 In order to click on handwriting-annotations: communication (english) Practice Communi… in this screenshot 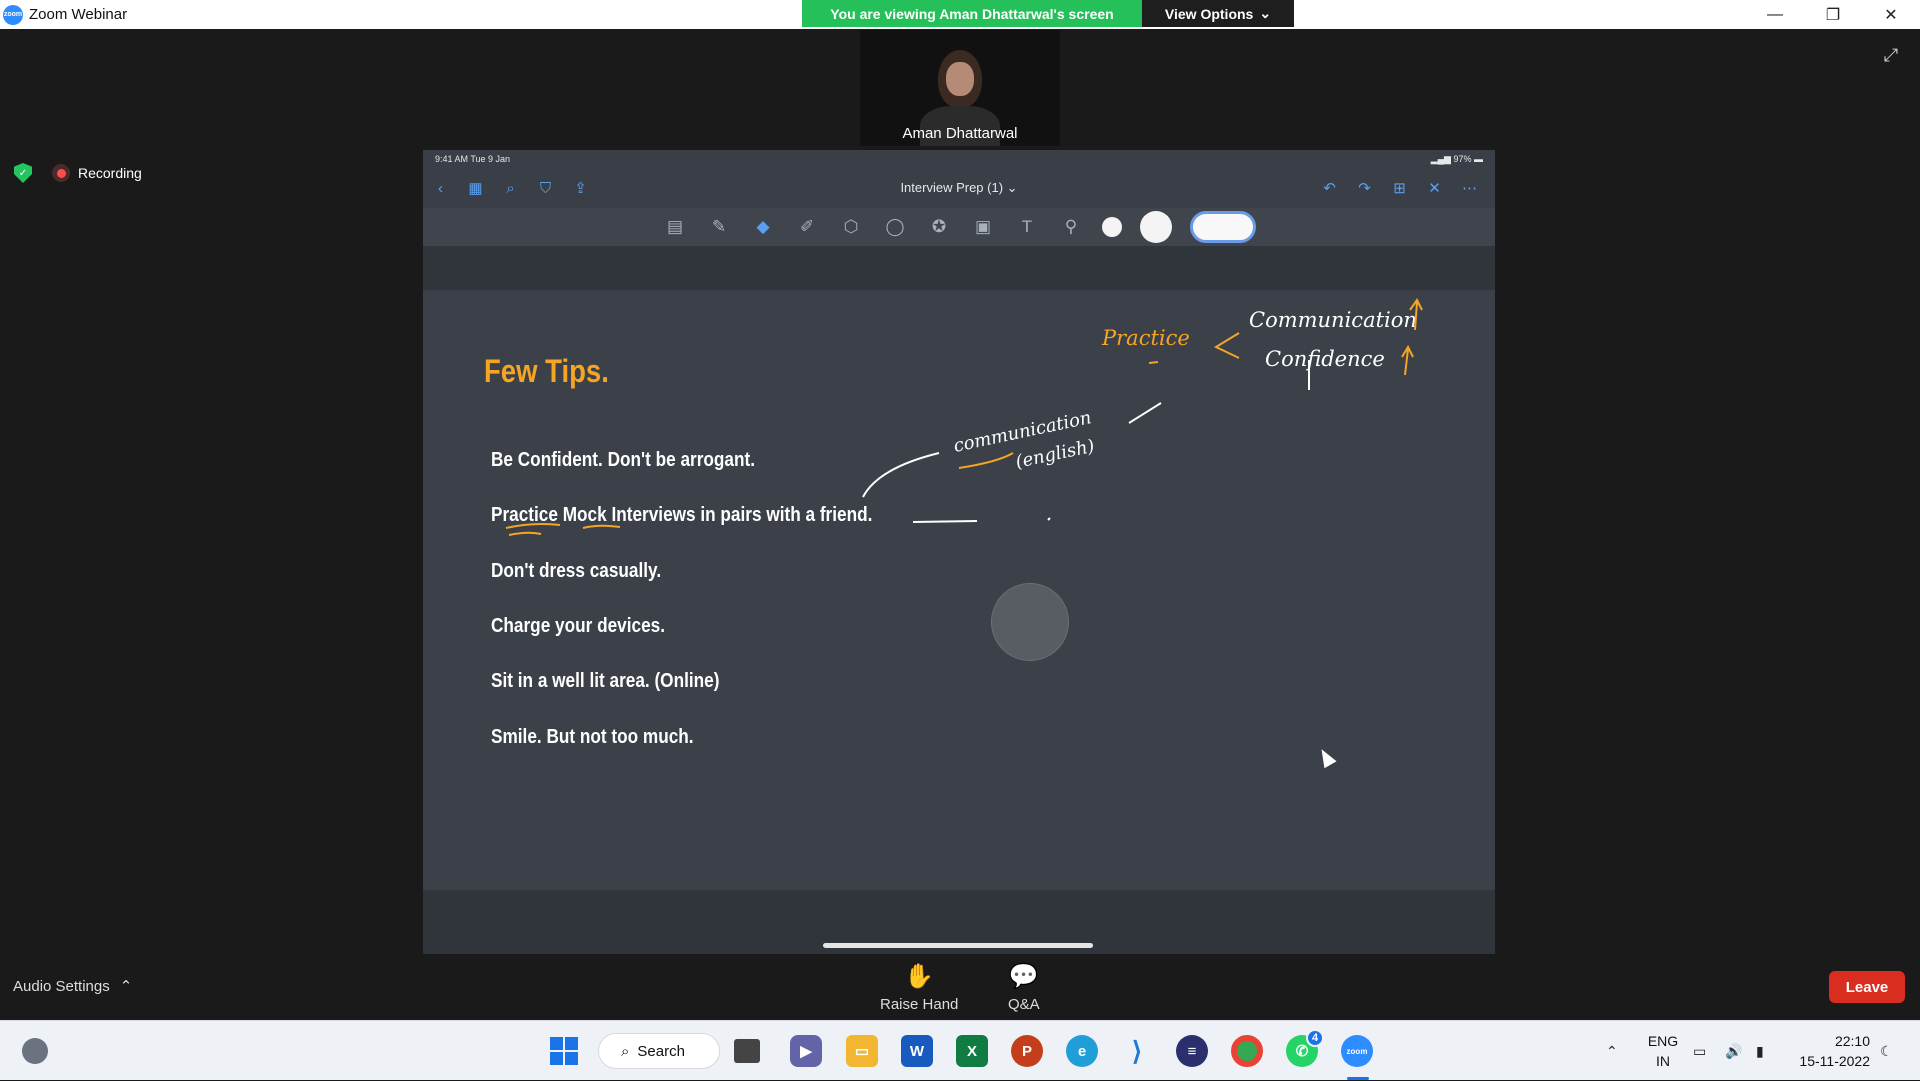, I will do `click(964, 417)`.